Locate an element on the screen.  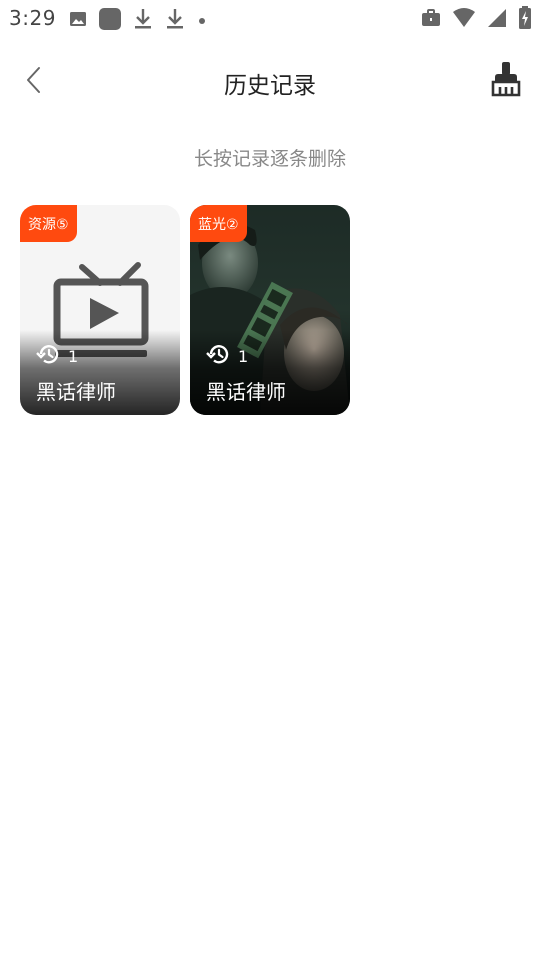
status-time: 3:29 is located at coordinates (32, 18).